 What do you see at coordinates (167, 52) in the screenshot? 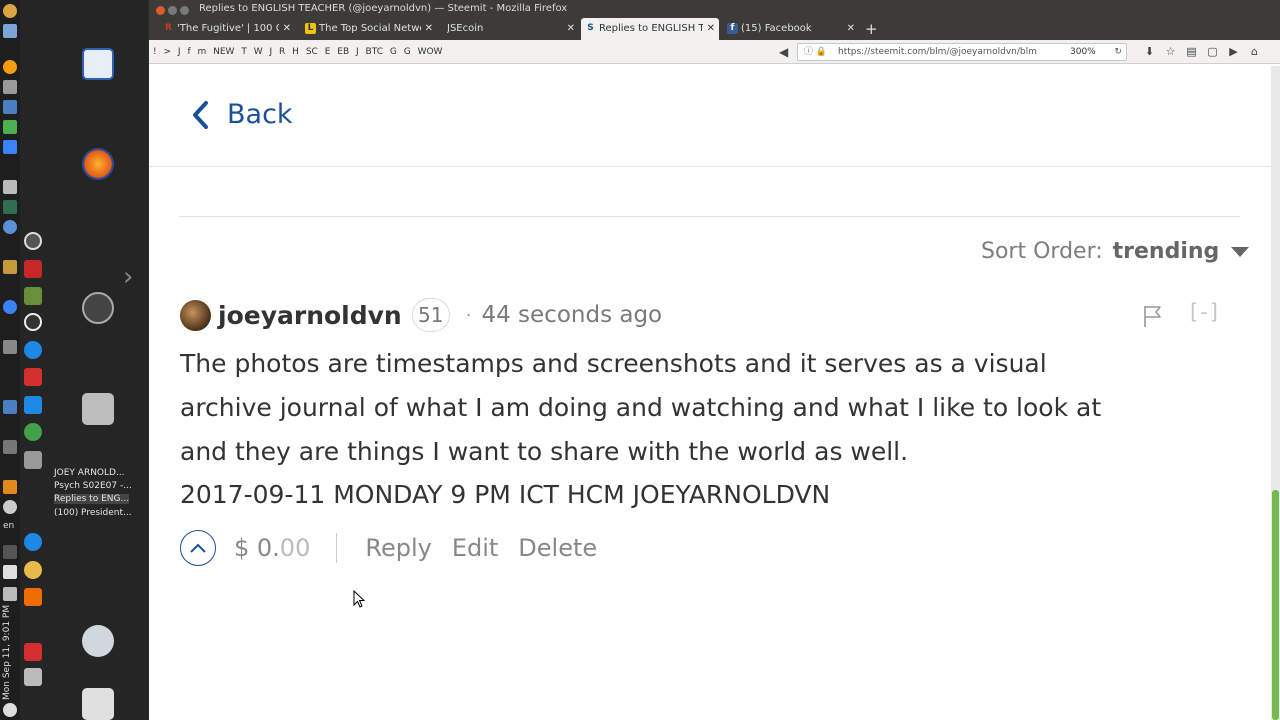
I see `bookmark-item: >` at bounding box center [167, 52].